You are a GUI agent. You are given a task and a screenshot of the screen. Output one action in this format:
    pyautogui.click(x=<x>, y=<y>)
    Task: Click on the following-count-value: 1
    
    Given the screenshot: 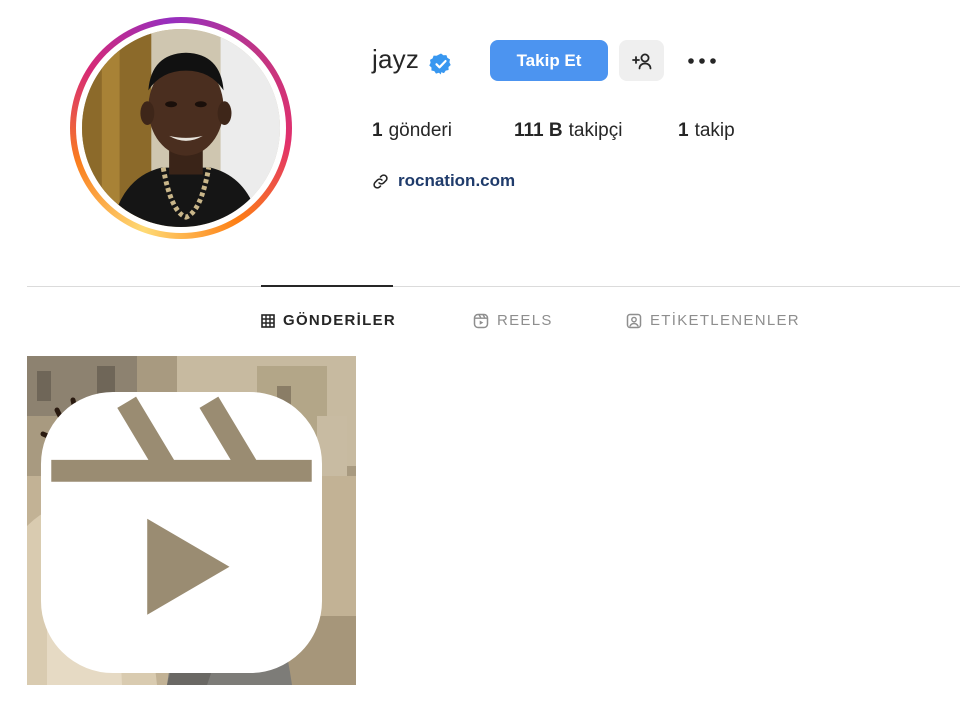 What is the action you would take?
    pyautogui.click(x=683, y=130)
    